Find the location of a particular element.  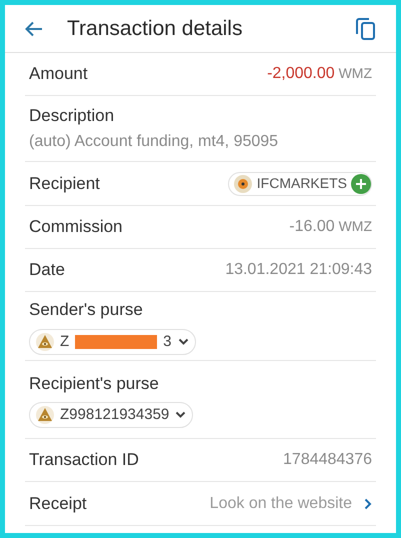

field-label: Recipient is located at coordinates (64, 183).